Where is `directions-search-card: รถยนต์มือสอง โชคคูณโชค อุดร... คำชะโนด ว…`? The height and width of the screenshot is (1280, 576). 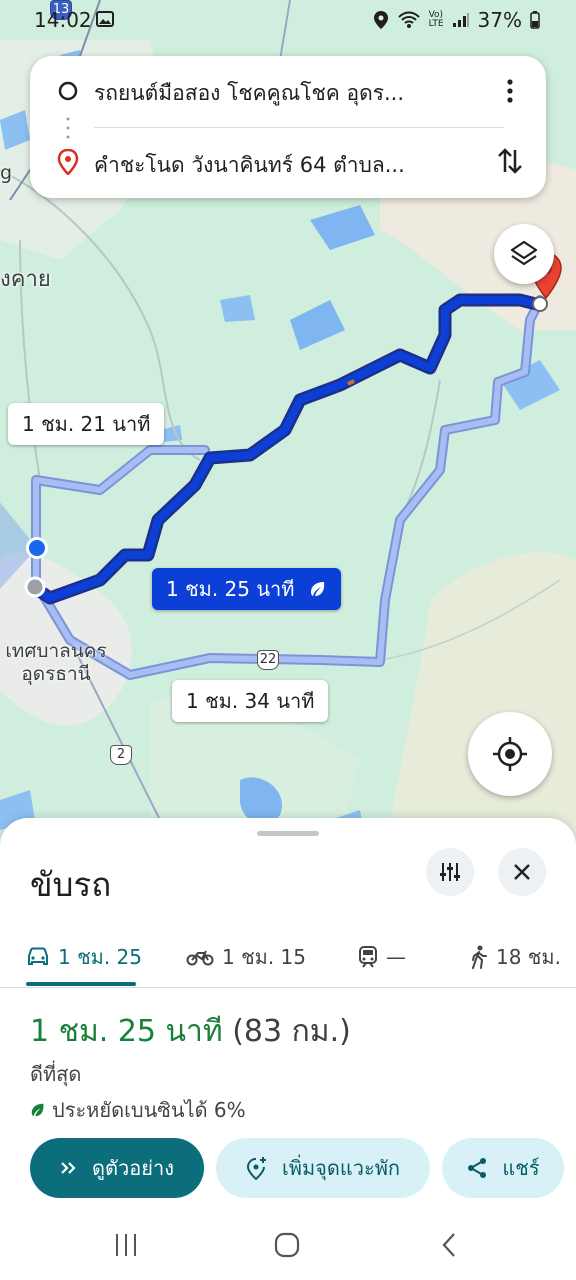 directions-search-card: รถยนต์มือสอง โชคคูณโชค อุดร... คำชะโนด ว… is located at coordinates (288, 127).